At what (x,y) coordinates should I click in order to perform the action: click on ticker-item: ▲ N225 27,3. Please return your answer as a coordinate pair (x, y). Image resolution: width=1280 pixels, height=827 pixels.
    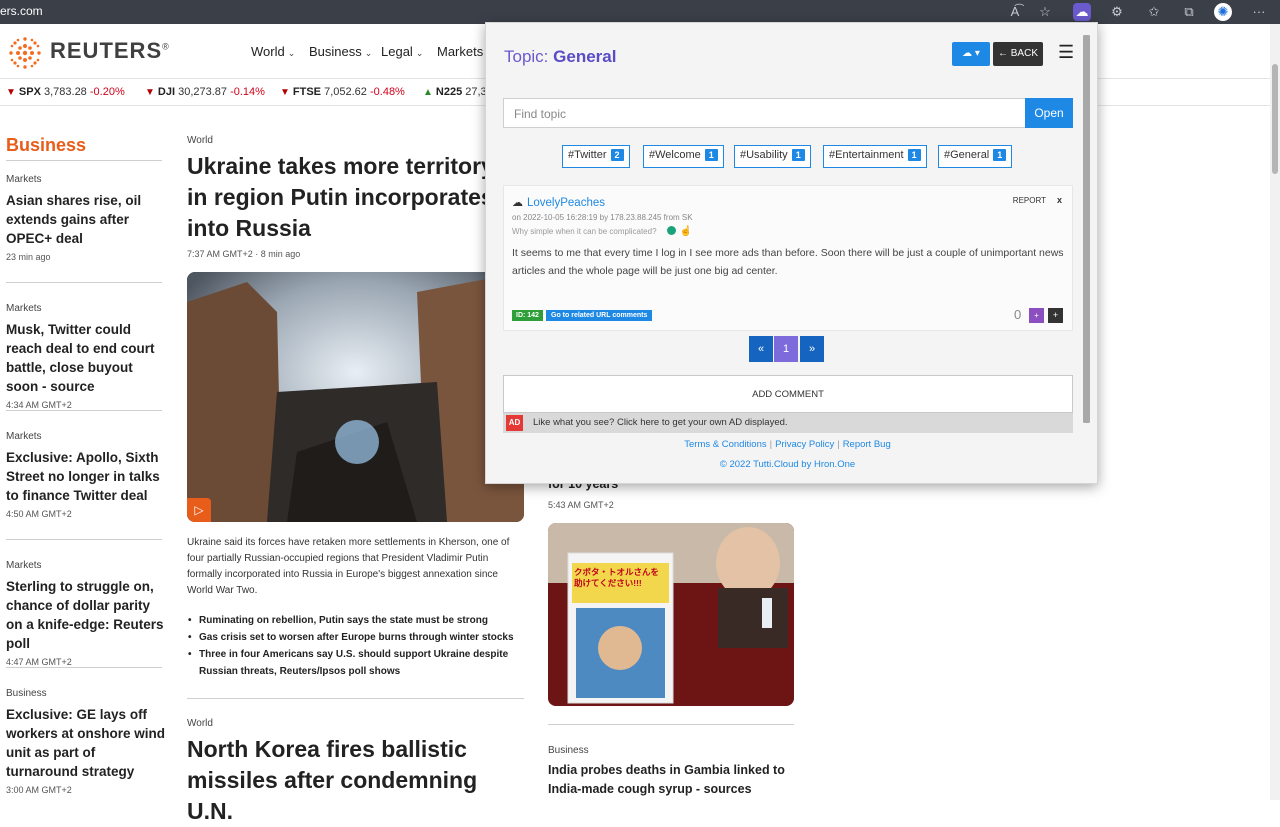
    Looking at the image, I should click on (455, 92).